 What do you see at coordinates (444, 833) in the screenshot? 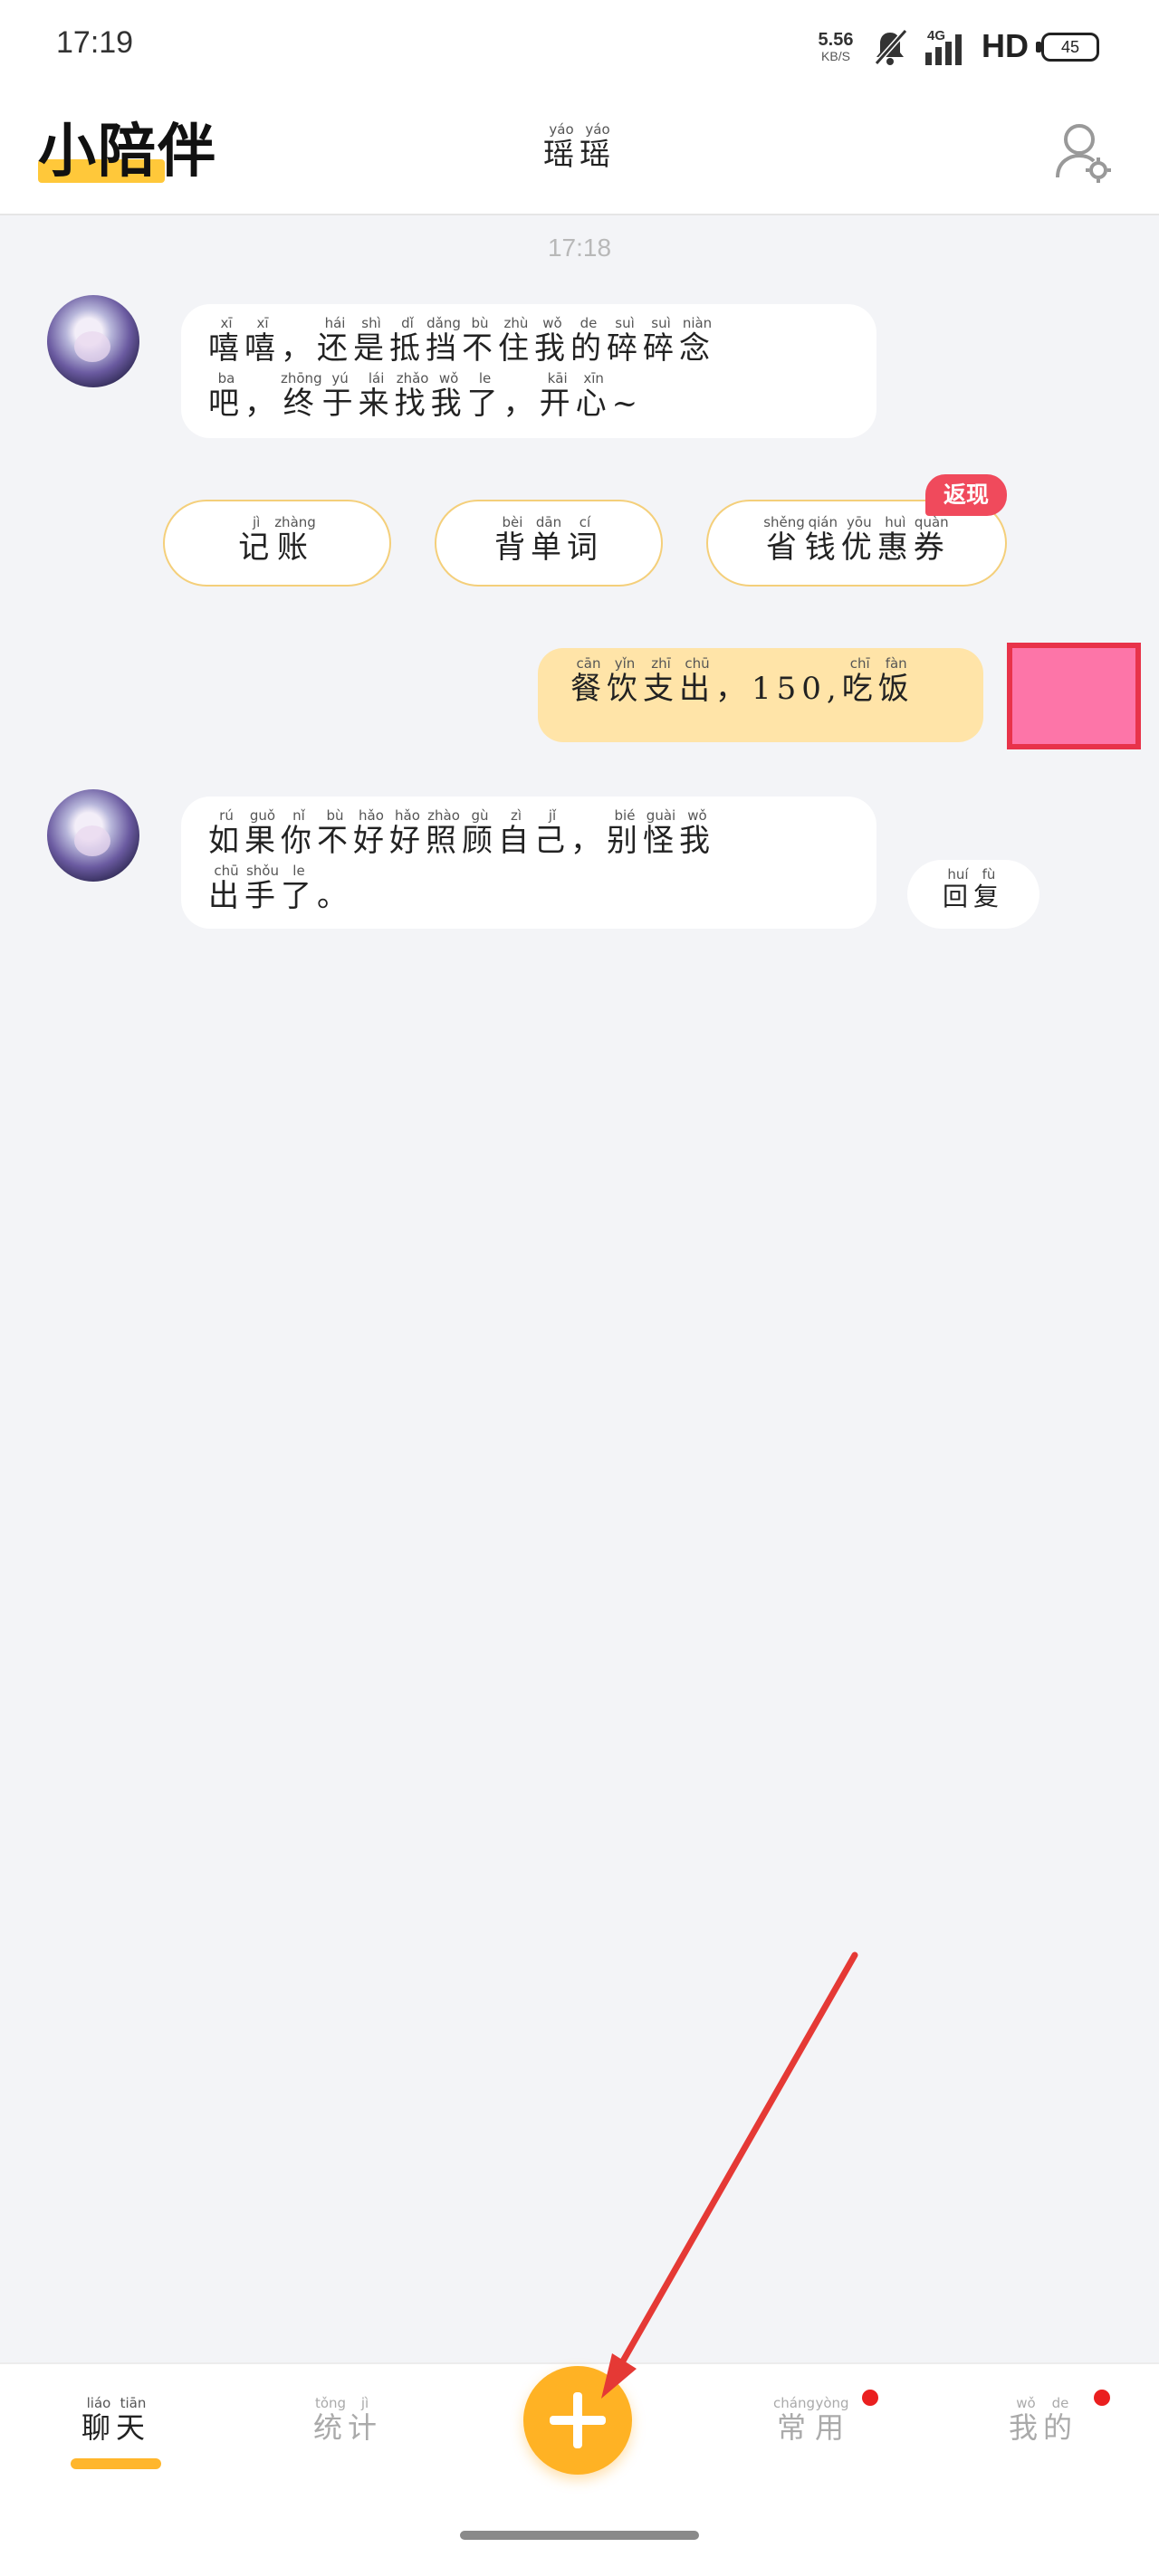
I see `hanzi-char: 照zhào` at bounding box center [444, 833].